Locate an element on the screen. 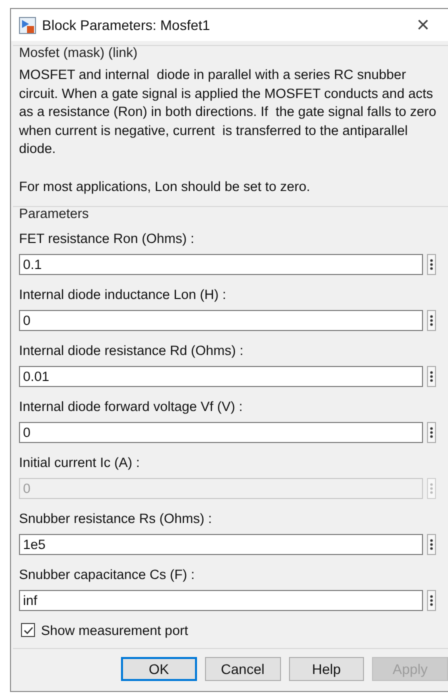 This screenshot has width=448, height=700. group-title: Mosfet (mask) (link) is located at coordinates (78, 52).